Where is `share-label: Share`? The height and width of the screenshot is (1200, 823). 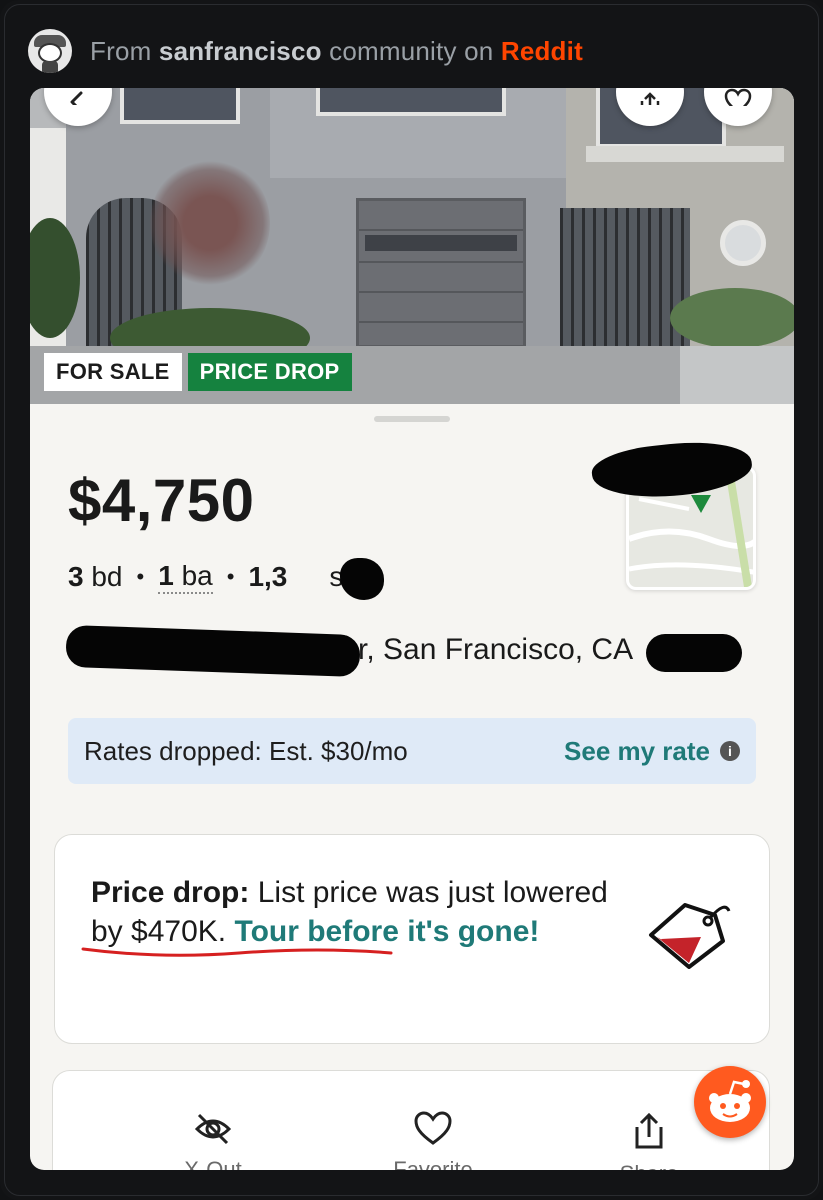 share-label: Share is located at coordinates (649, 1165).